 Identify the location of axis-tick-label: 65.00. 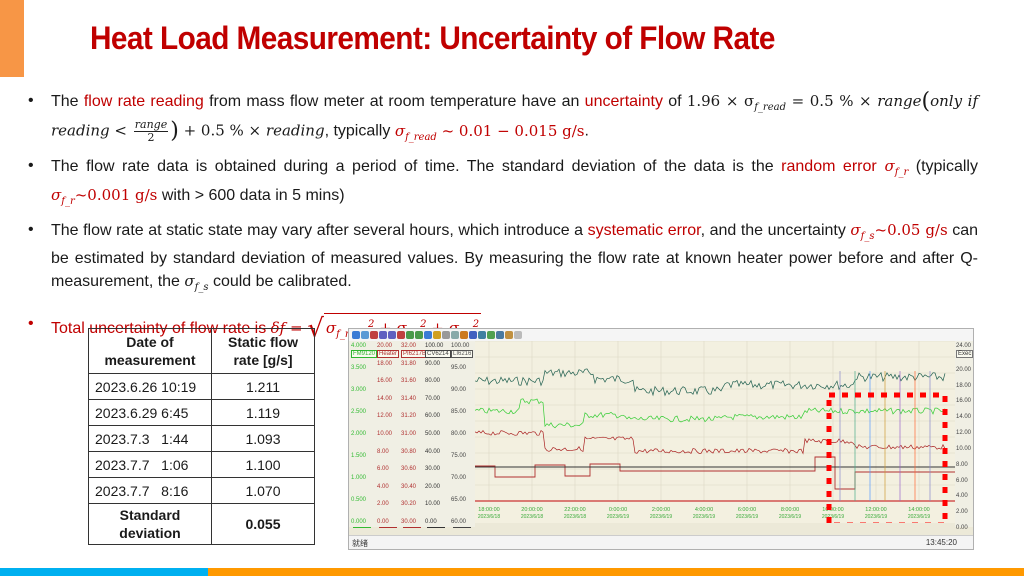
(459, 500).